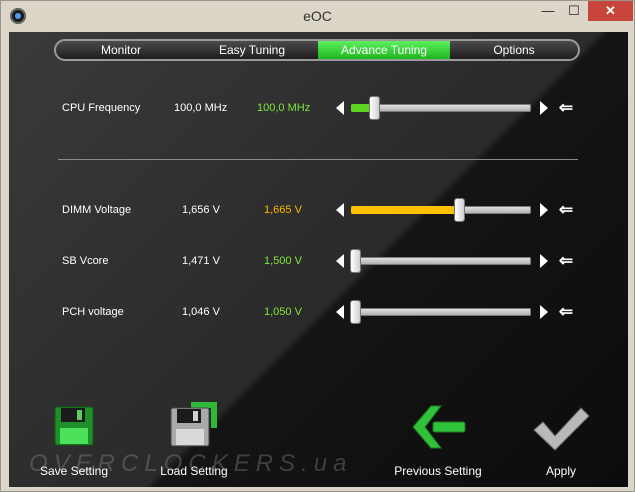 The width and height of the screenshot is (635, 492). Describe the element at coordinates (121, 50) in the screenshot. I see `tab-monitor: Monitor` at that location.